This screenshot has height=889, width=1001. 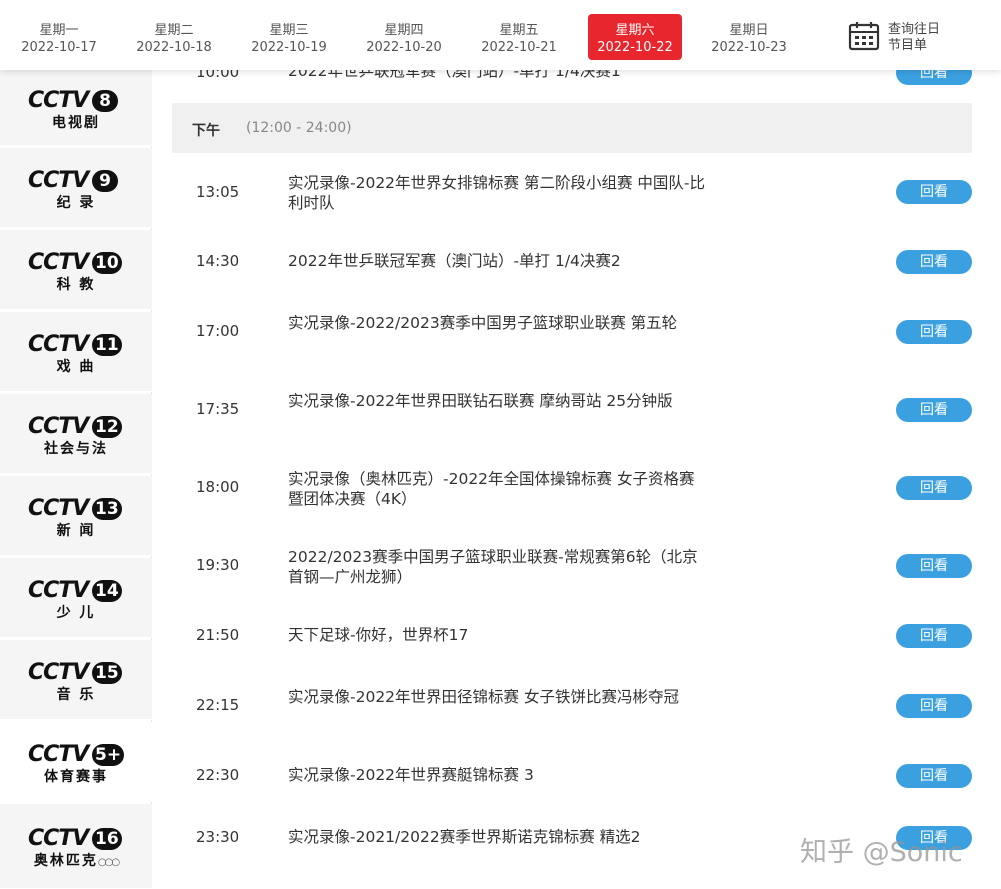 I want to click on cctv14-logo: CCTV 14 少 儿, so click(x=76, y=598).